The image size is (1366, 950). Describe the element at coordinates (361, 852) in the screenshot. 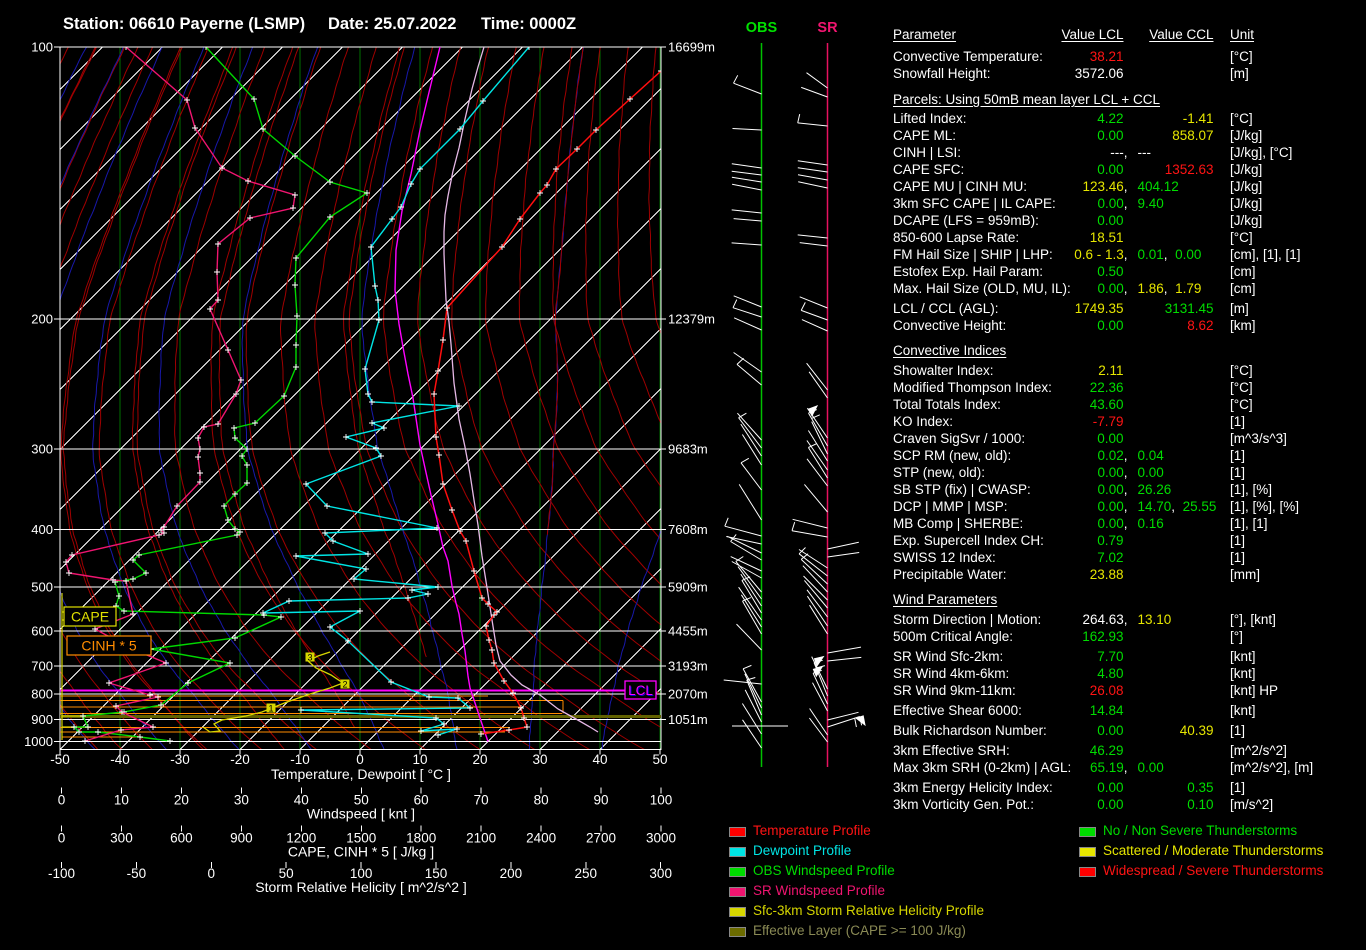

I see `svg-text: CAPE, CINH * 5 [ J/kg ]` at that location.